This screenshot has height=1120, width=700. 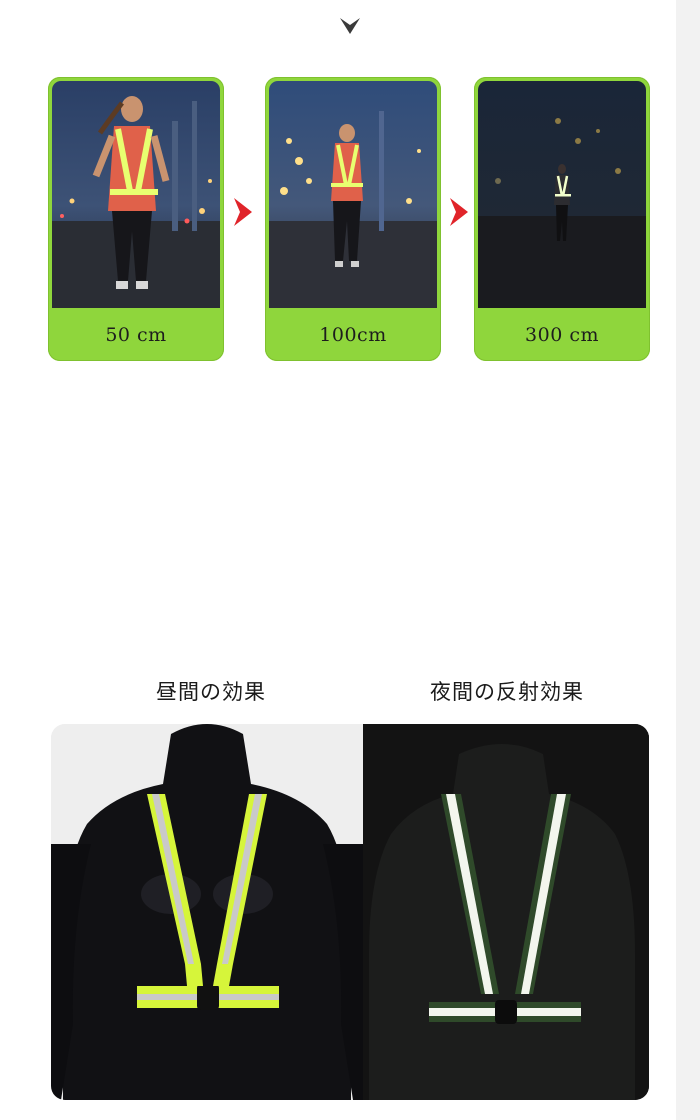 I want to click on distance-label: 100cm, so click(x=353, y=335).